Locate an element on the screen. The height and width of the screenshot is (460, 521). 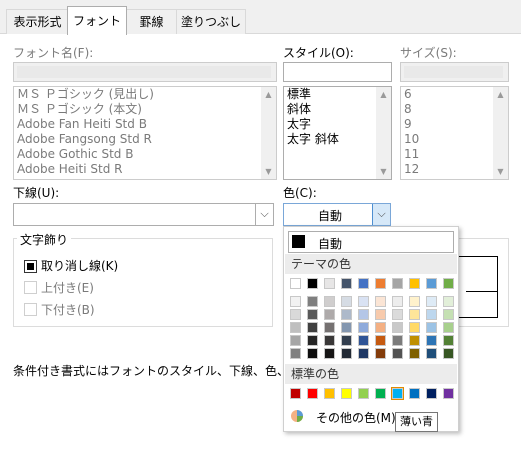
list-item: 太字 is located at coordinates (337, 124).